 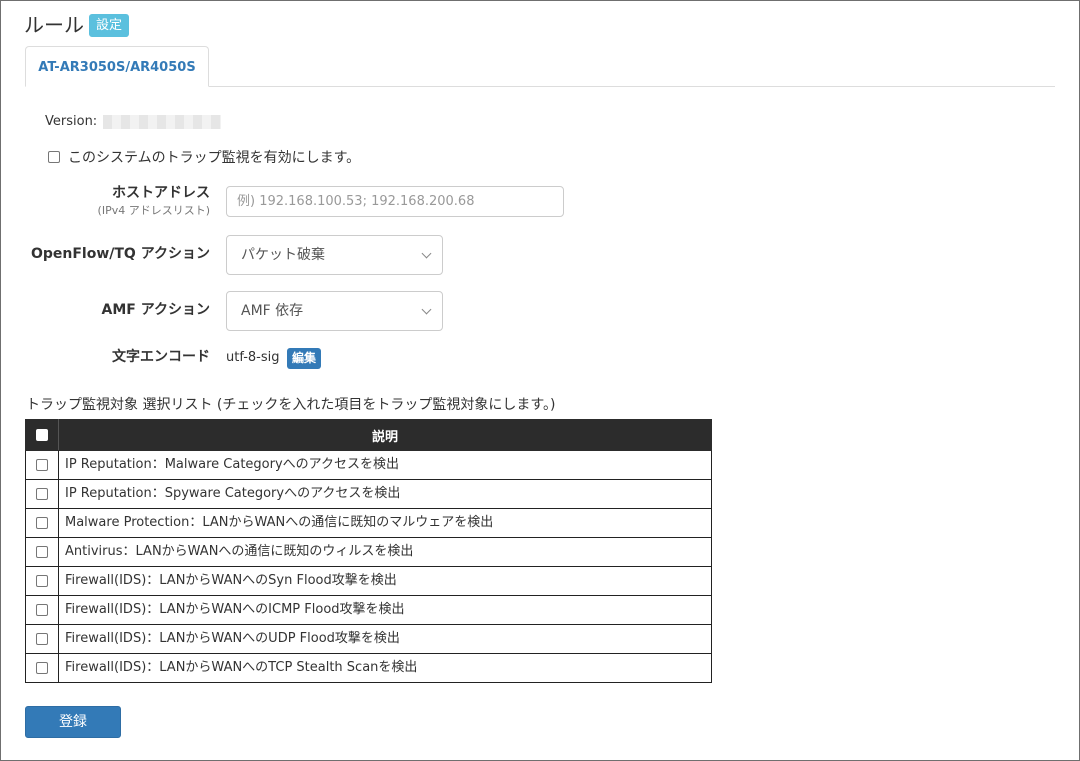 I want to click on table-row: IP Reputation：Malware Categoryへのアクセスを検出, so click(x=368, y=465).